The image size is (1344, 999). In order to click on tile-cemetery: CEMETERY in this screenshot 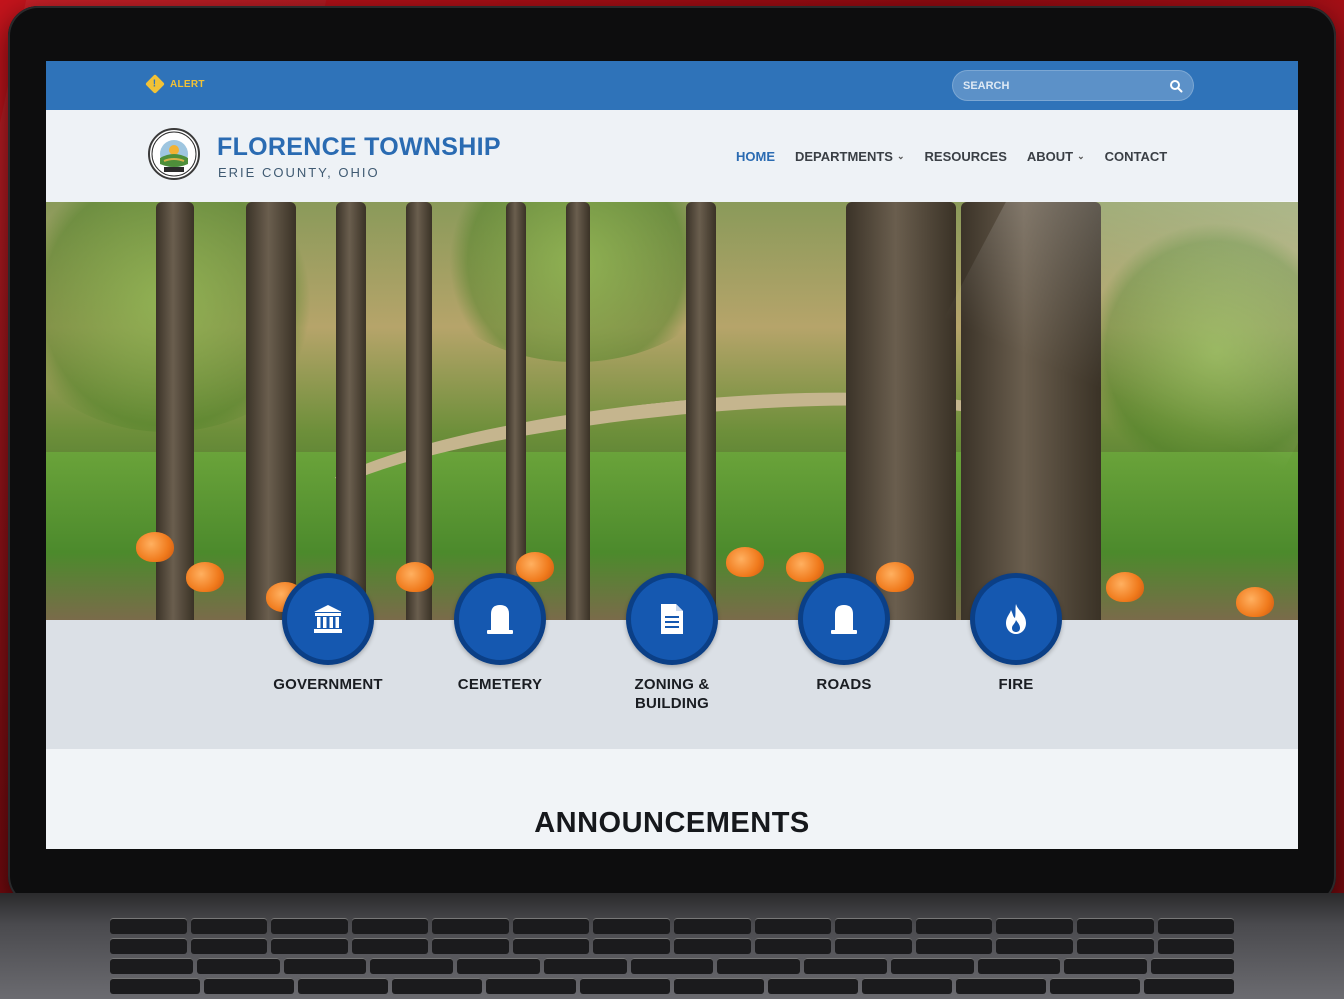, I will do `click(500, 633)`.